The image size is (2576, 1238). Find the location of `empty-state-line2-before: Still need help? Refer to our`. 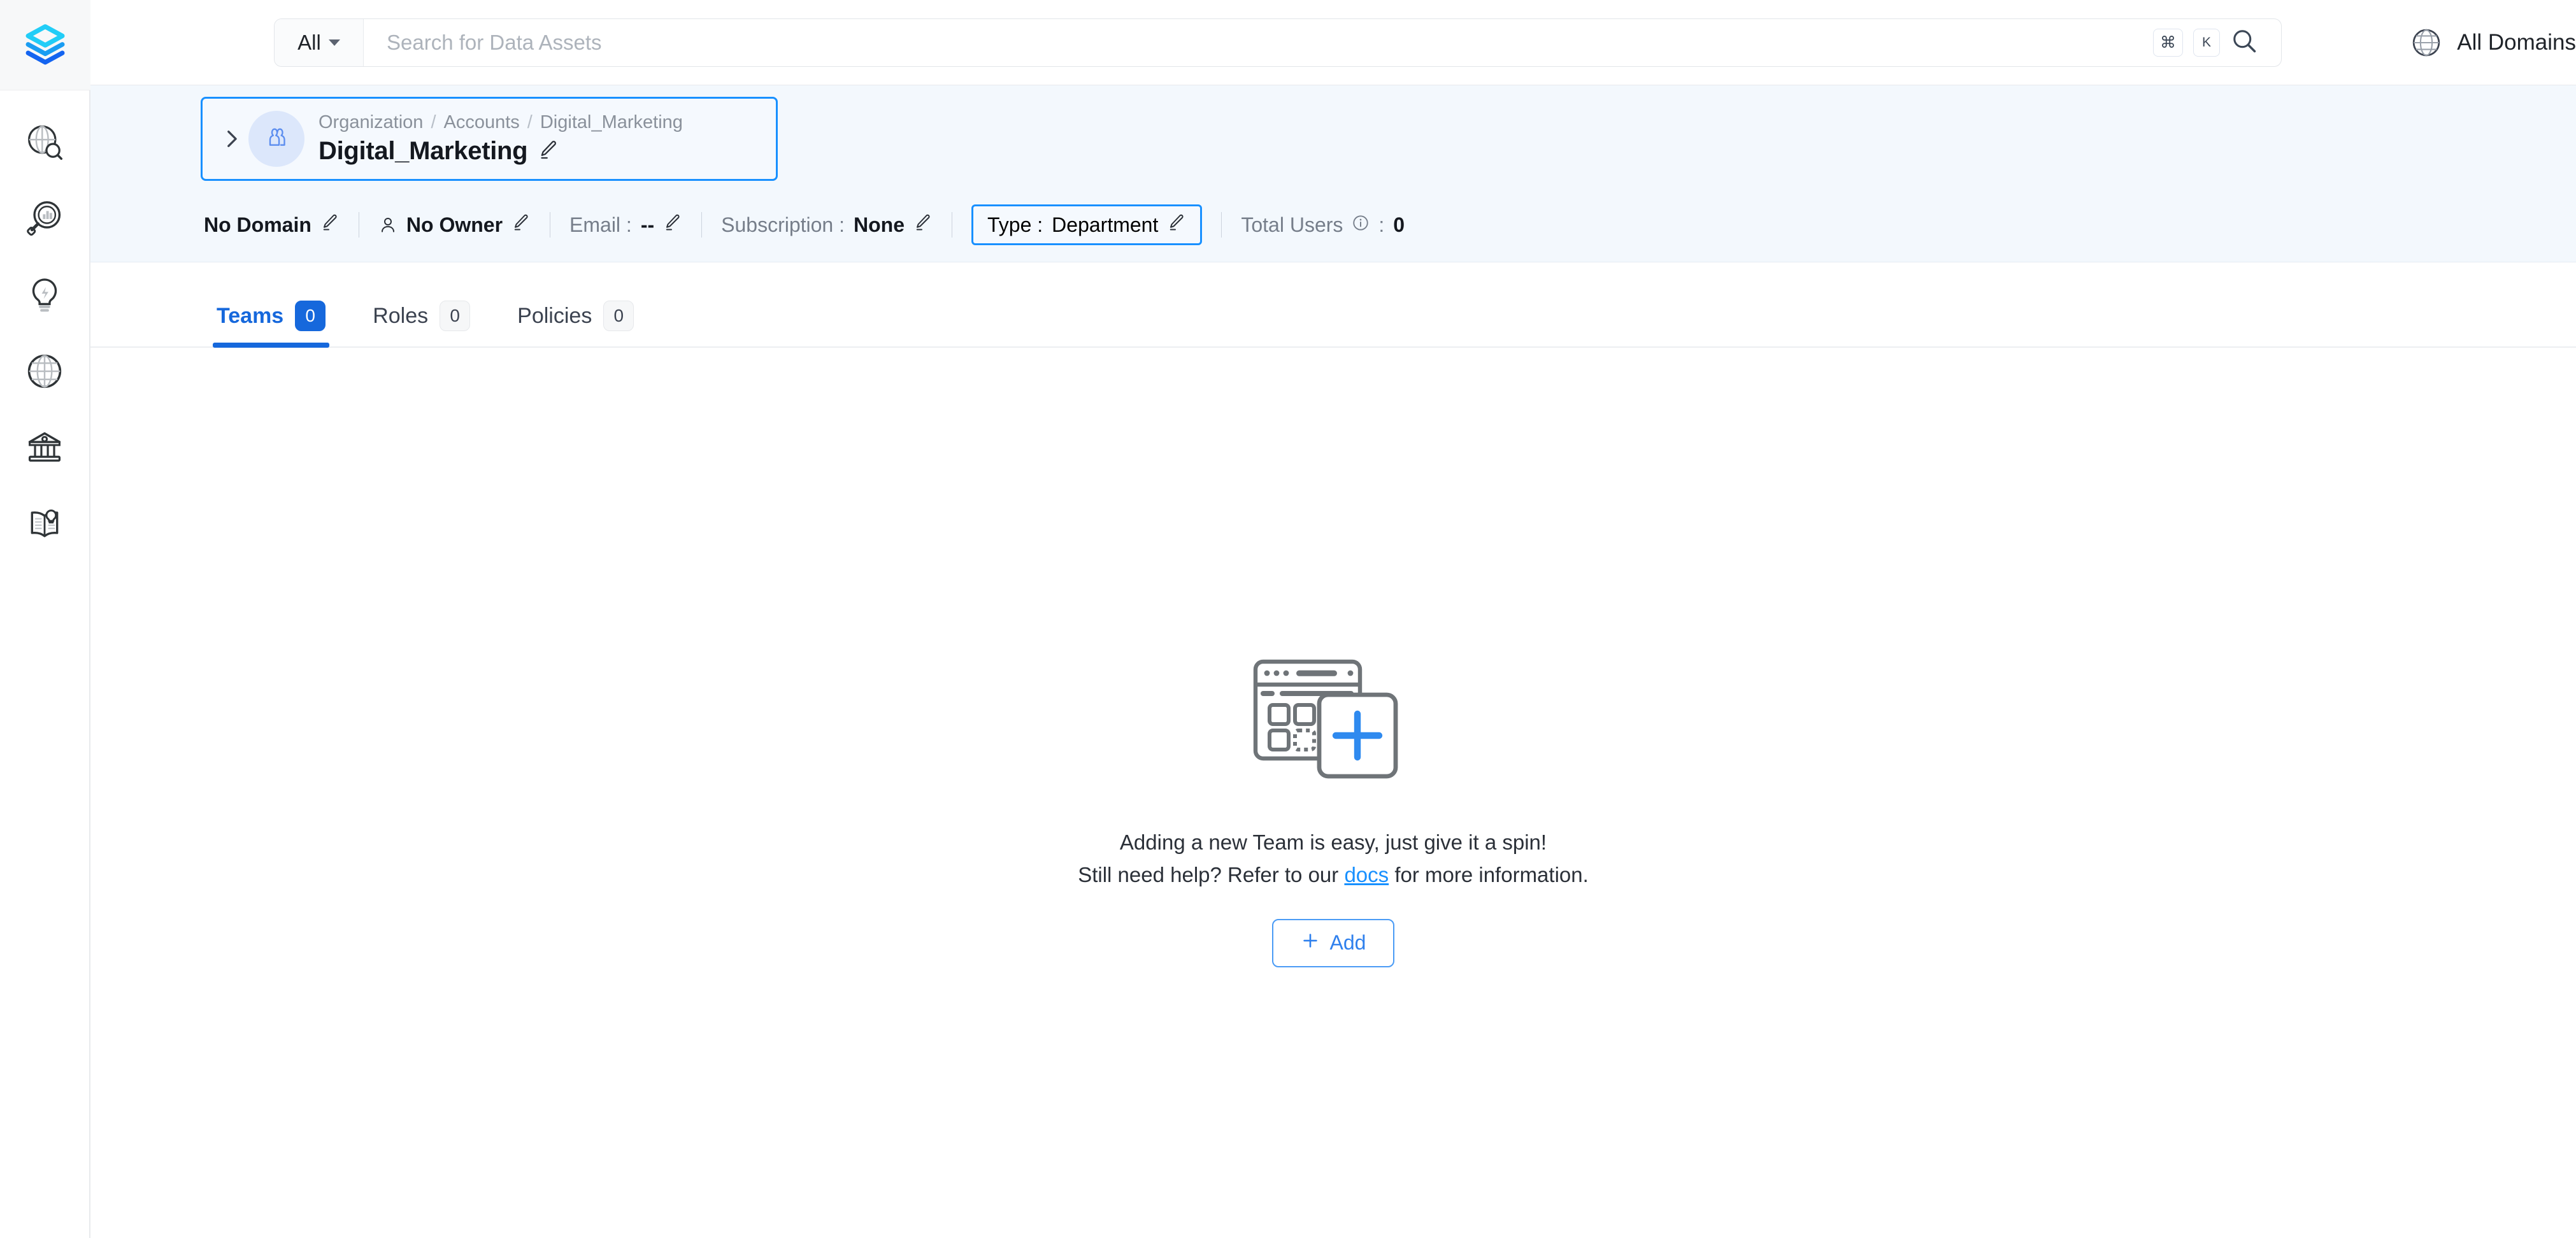

empty-state-line2-before: Still need help? Refer to our is located at coordinates (1211, 874).